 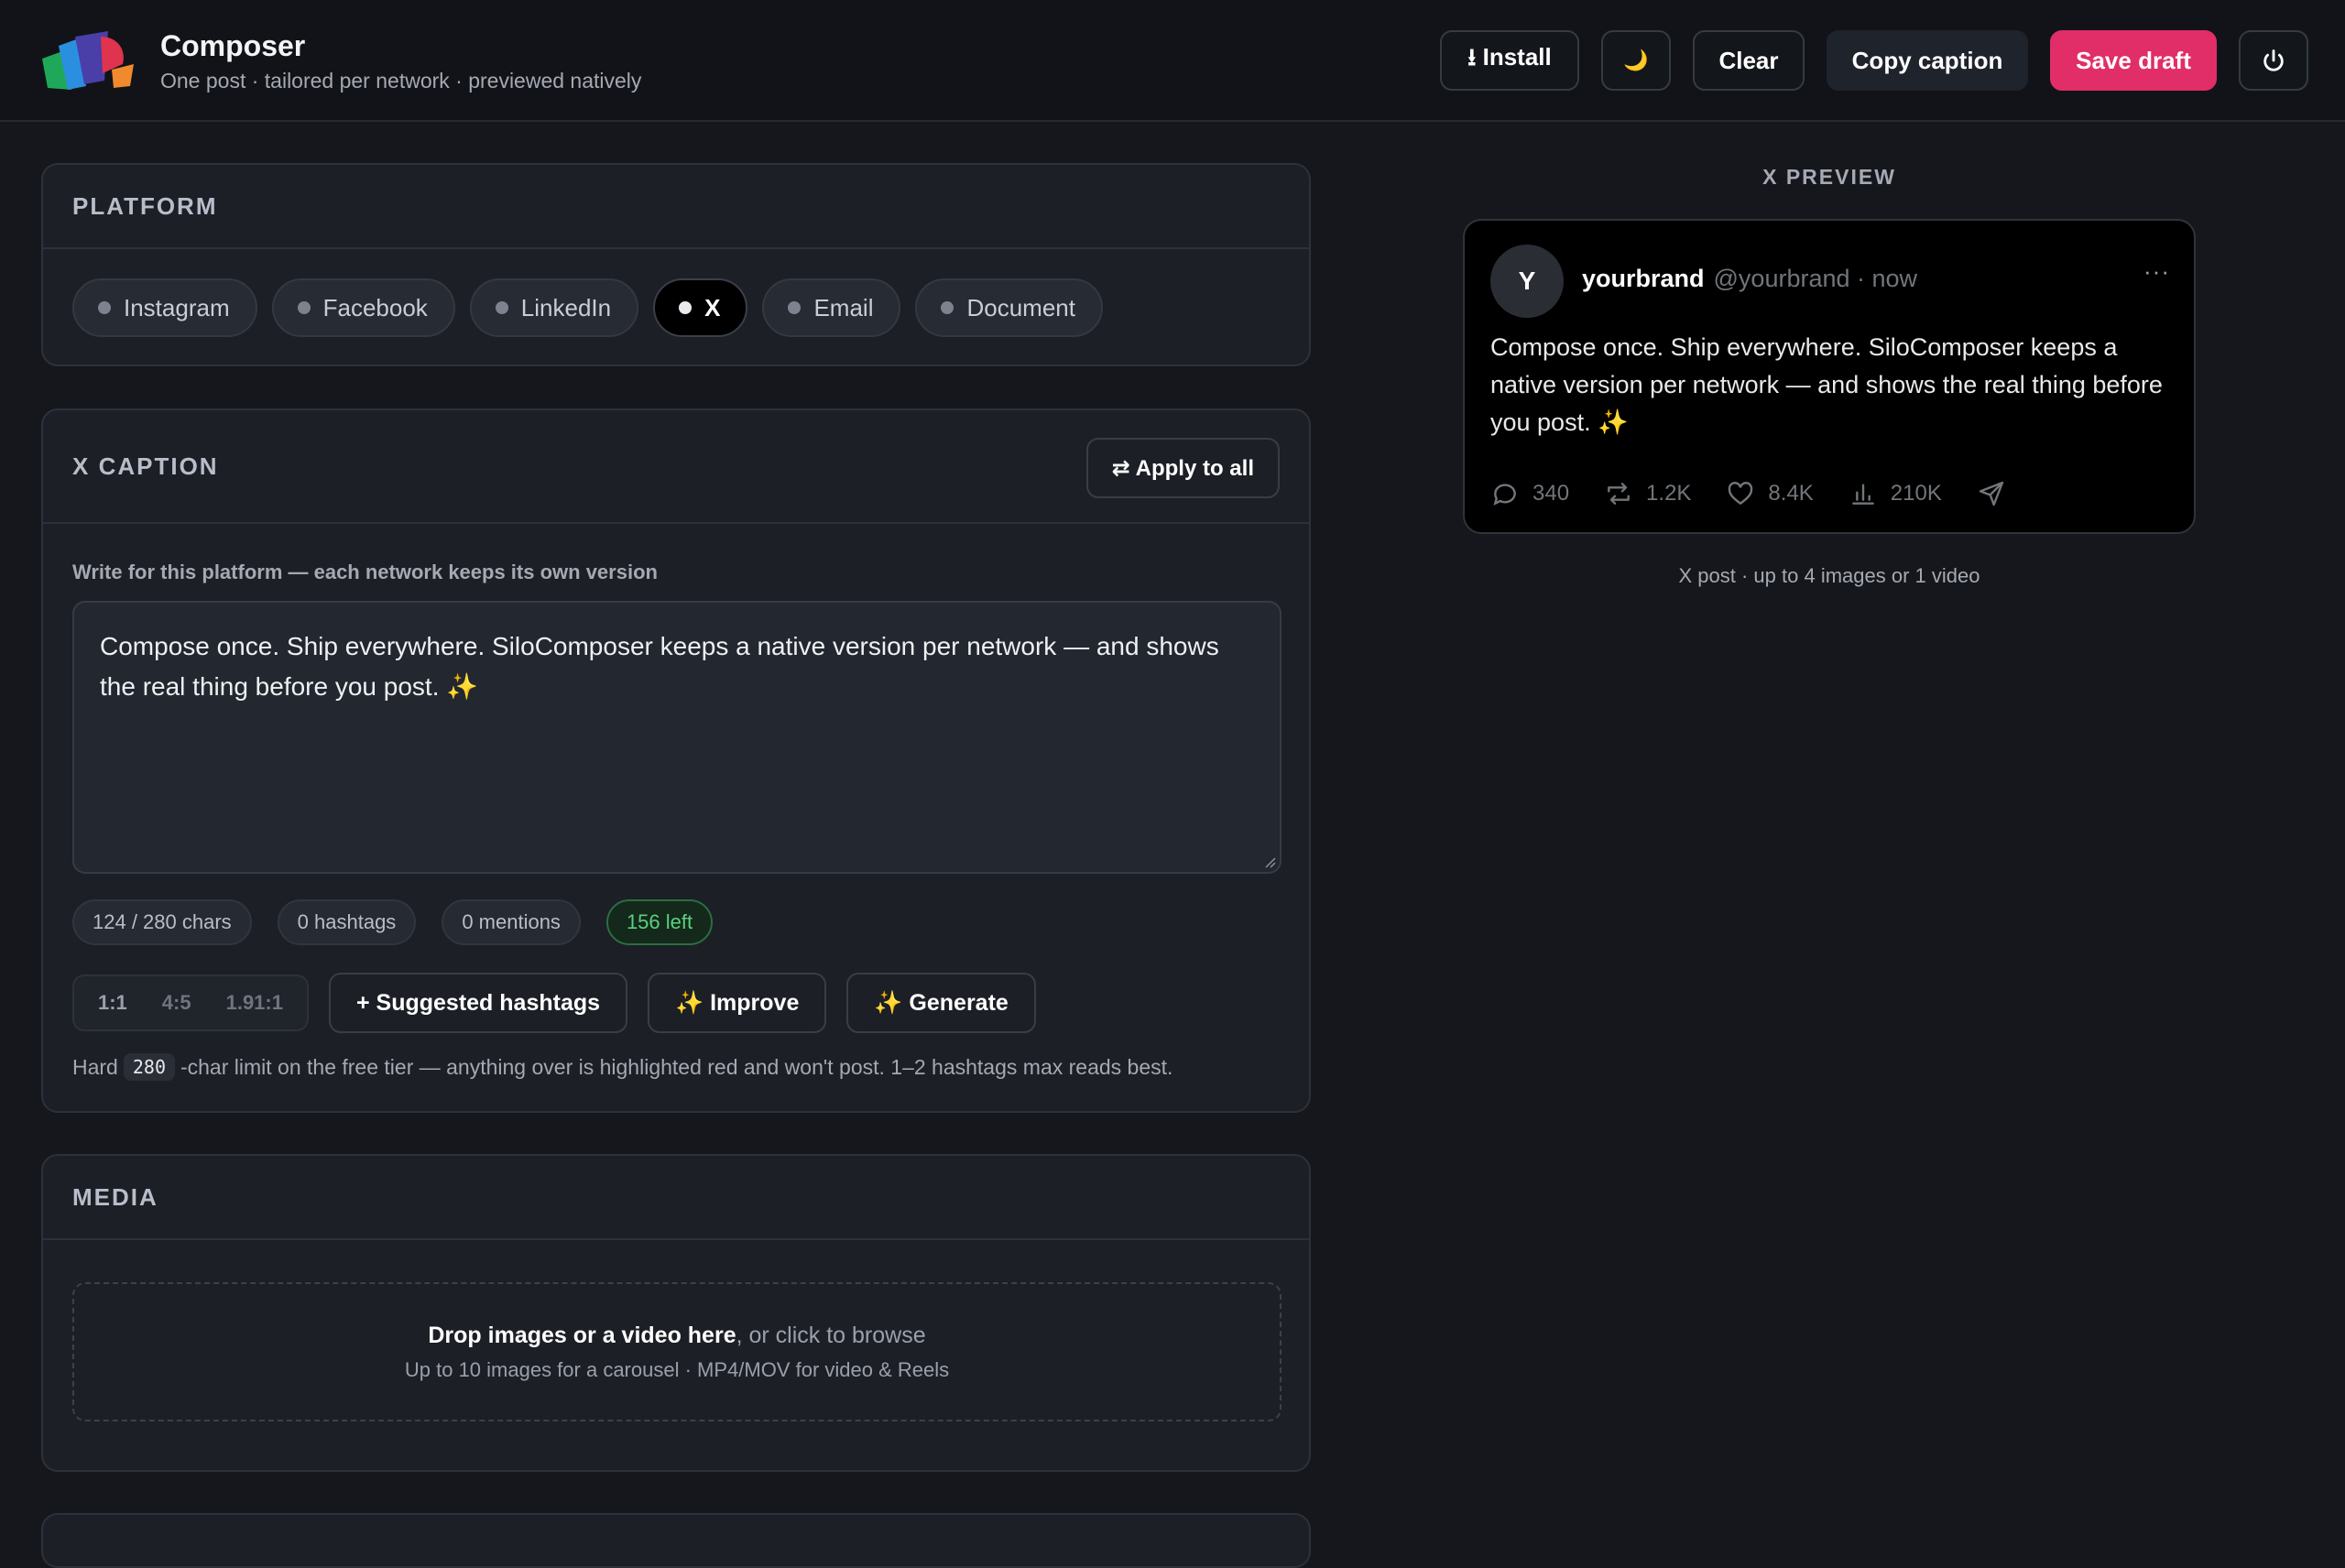 What do you see at coordinates (511, 922) in the screenshot?
I see `mention-count-badge: 0 mentions` at bounding box center [511, 922].